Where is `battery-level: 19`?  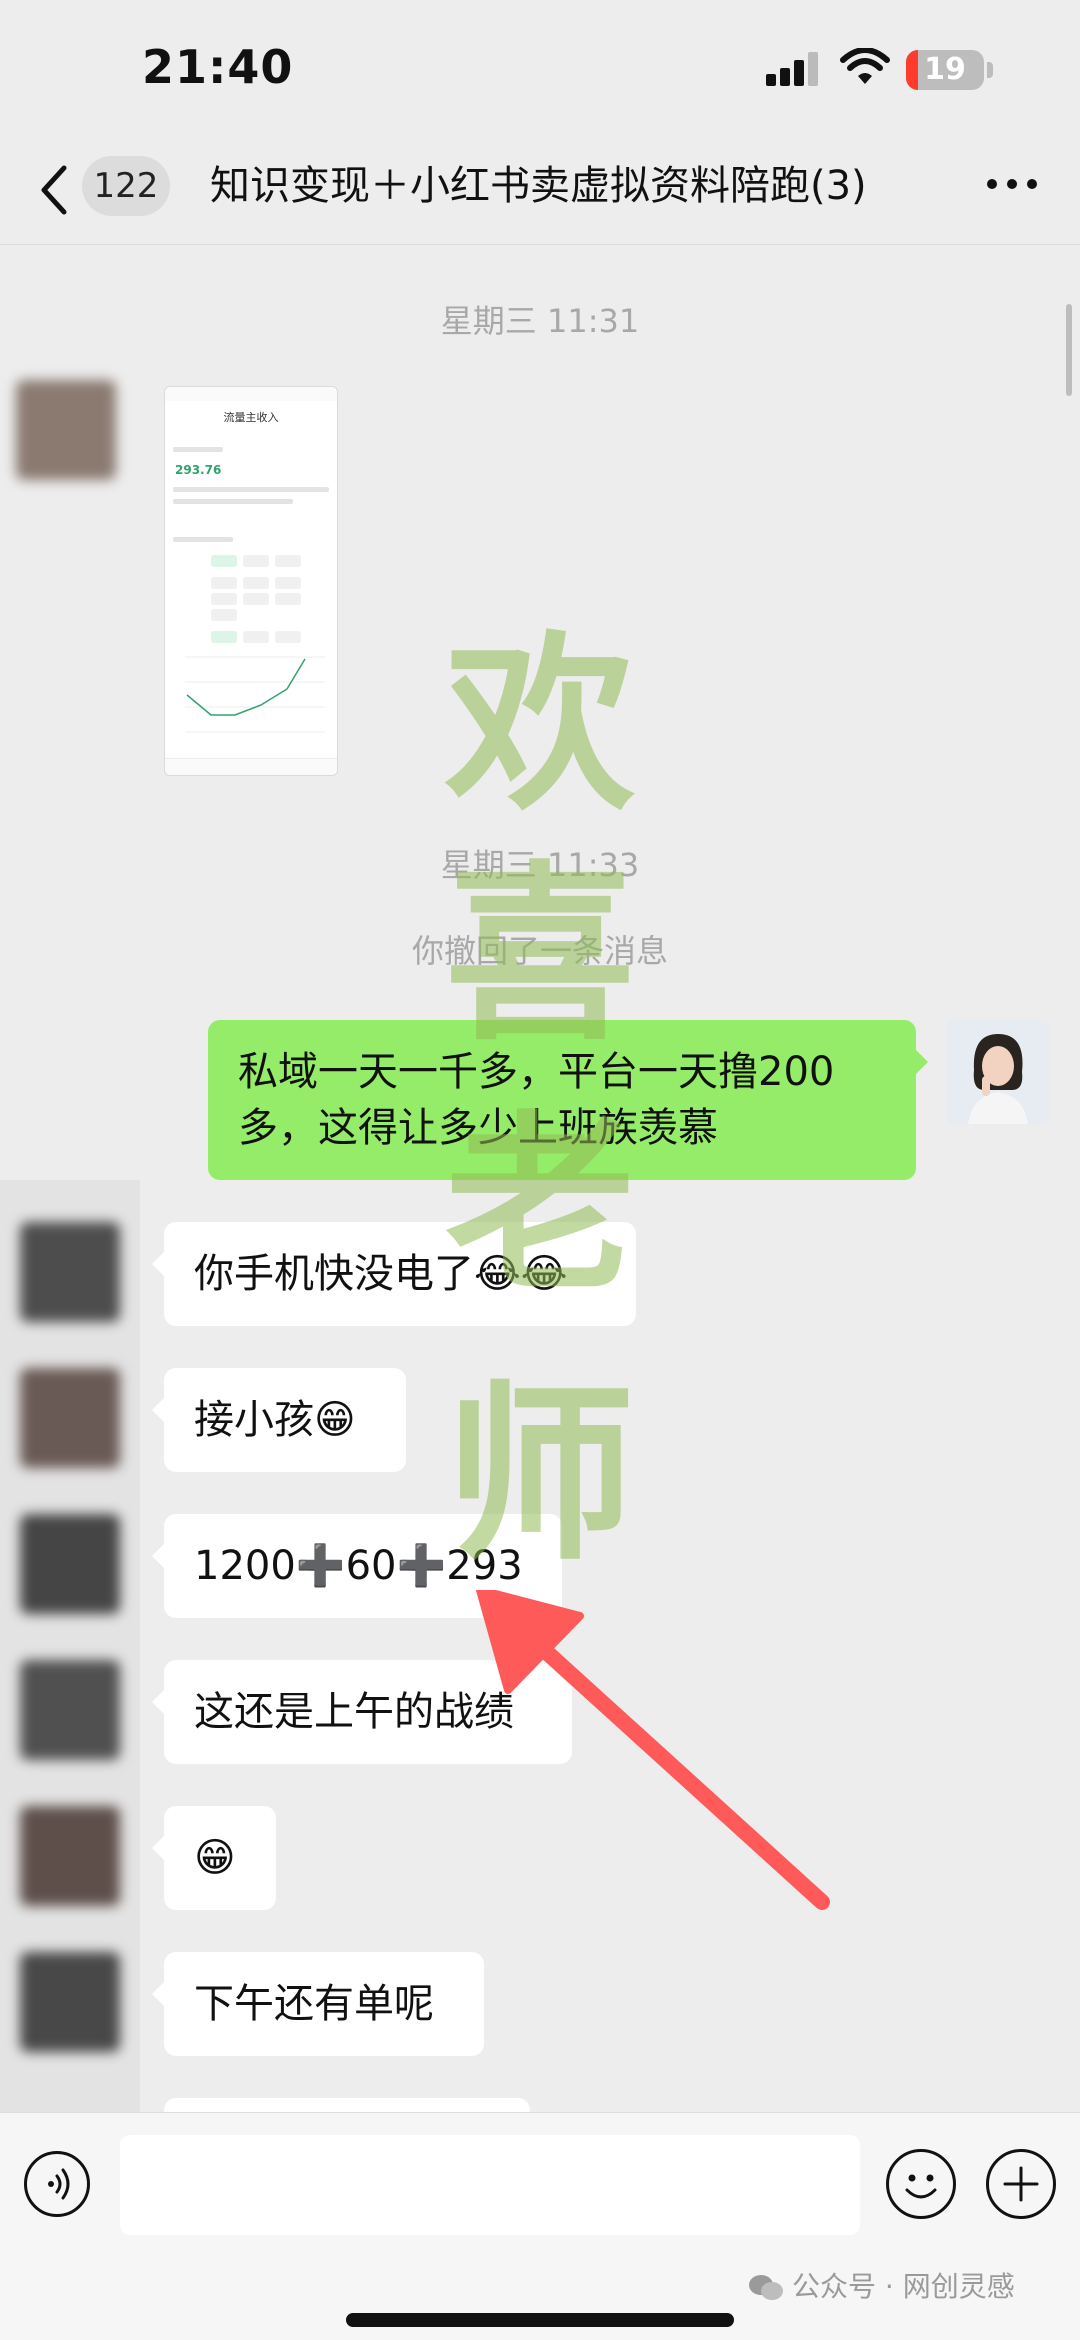
battery-level: 19 is located at coordinates (945, 69).